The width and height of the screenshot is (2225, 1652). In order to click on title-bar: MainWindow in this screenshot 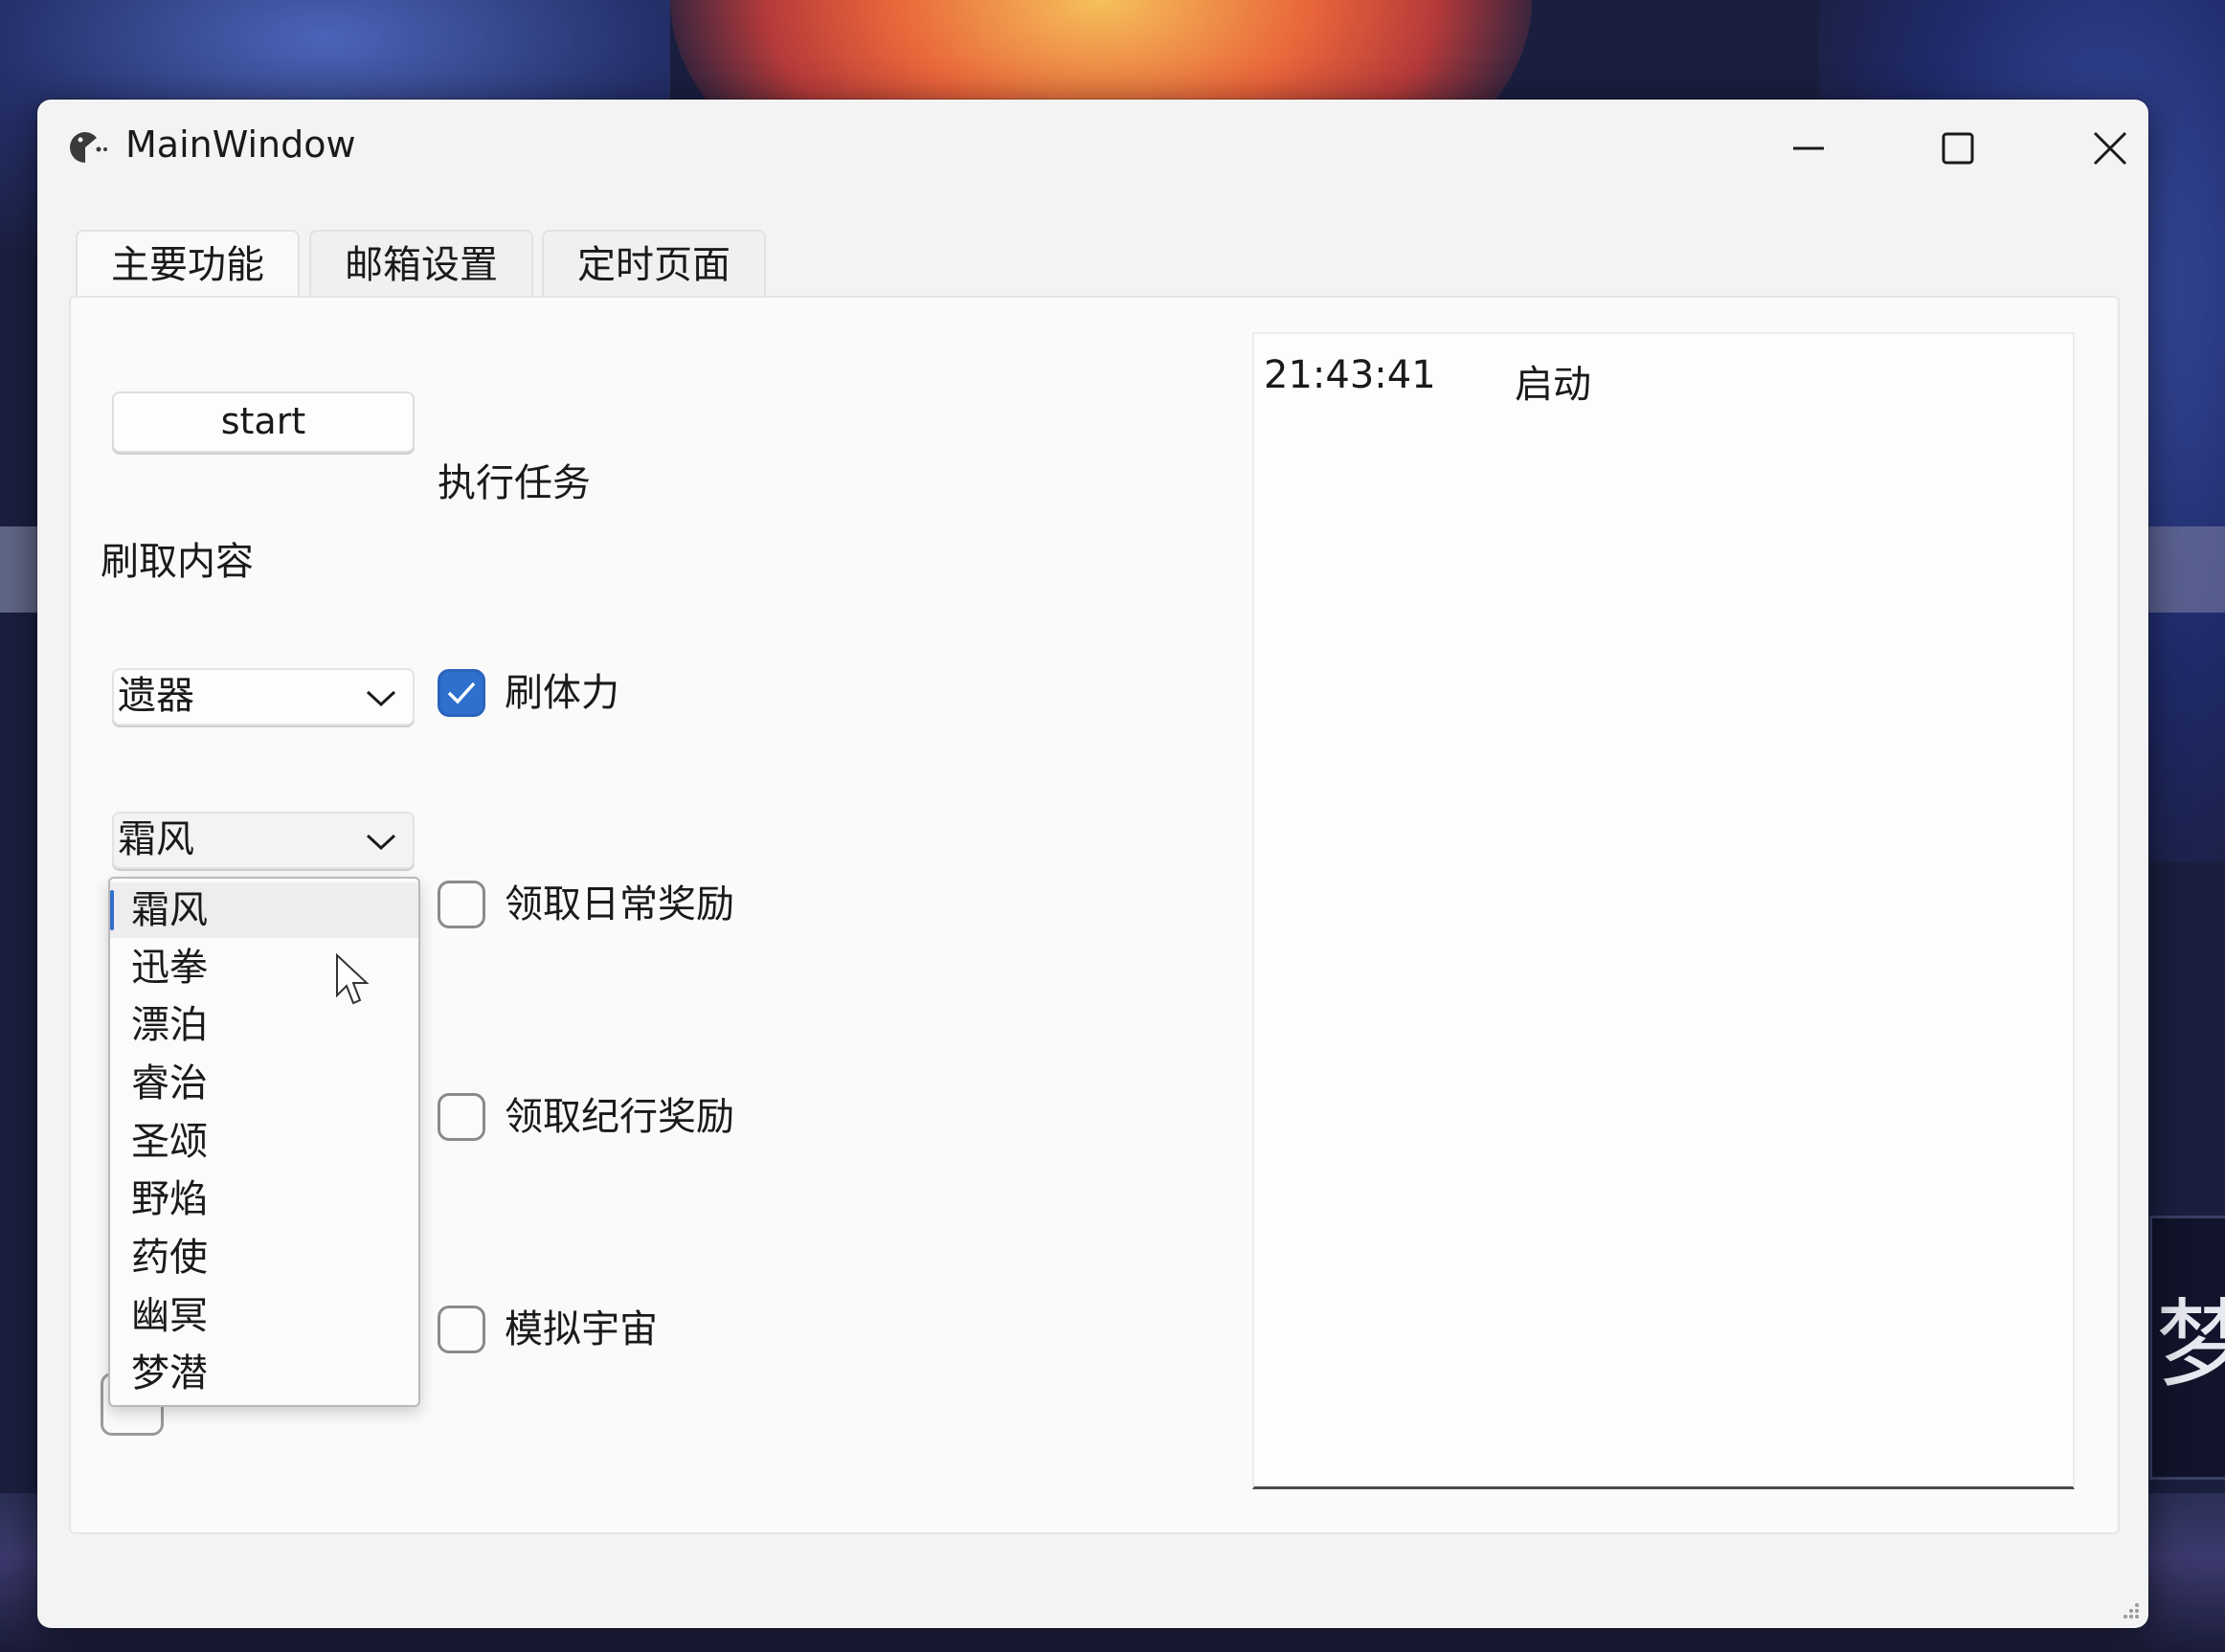, I will do `click(1092, 144)`.